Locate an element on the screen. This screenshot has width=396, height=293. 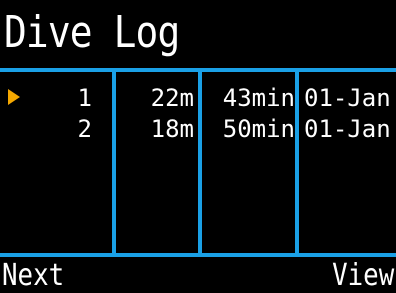
triangle-right-icon is located at coordinates (14, 97).